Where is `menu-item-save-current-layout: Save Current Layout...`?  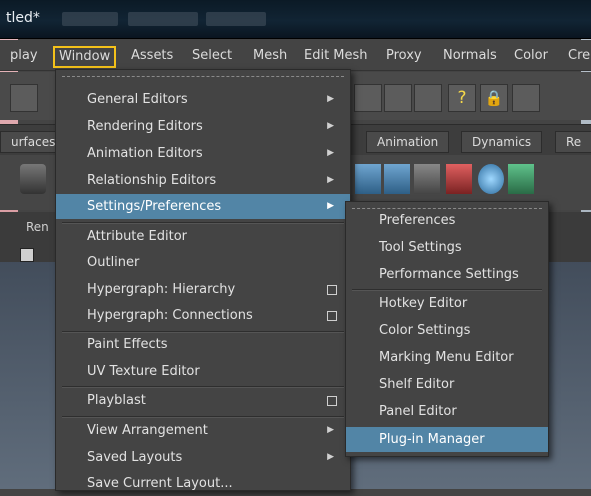 menu-item-save-current-layout: Save Current Layout... is located at coordinates (203, 483).